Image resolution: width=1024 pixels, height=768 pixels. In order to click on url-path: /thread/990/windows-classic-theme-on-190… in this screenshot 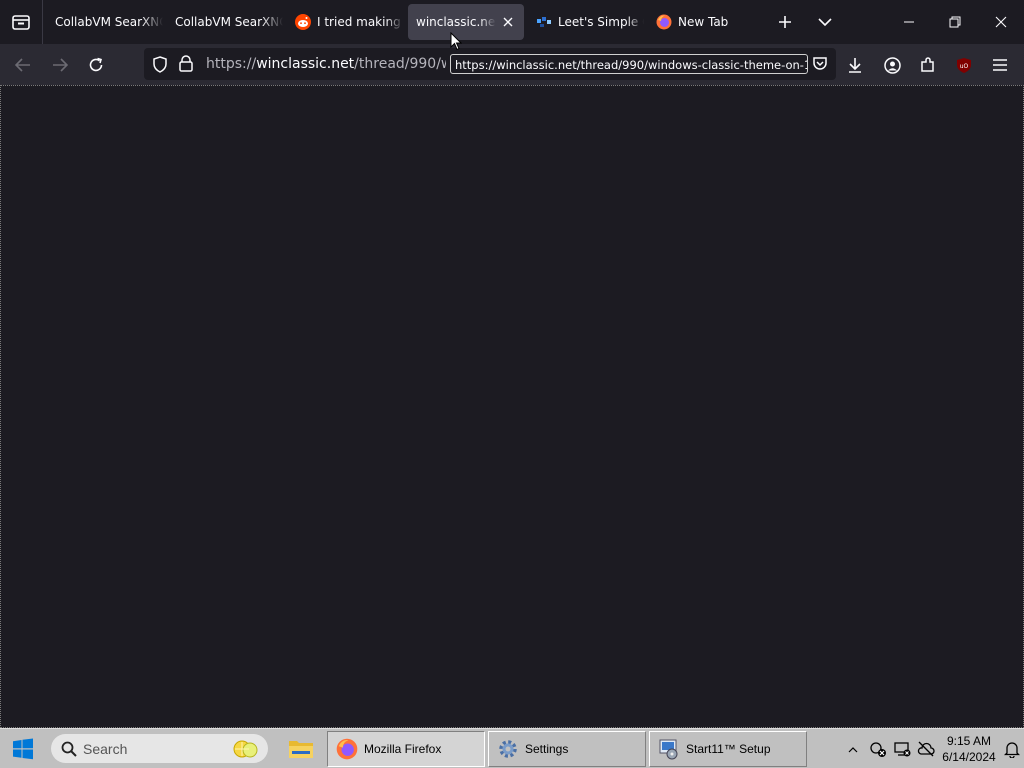, I will do `click(400, 64)`.